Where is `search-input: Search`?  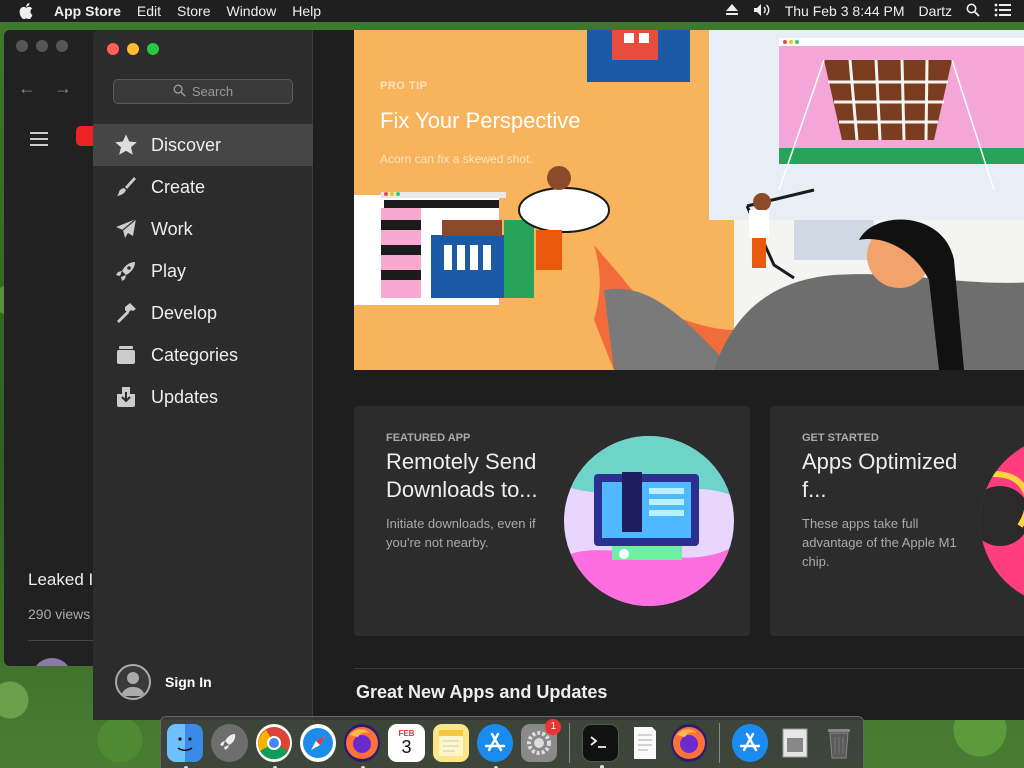
search-input: Search is located at coordinates (203, 91).